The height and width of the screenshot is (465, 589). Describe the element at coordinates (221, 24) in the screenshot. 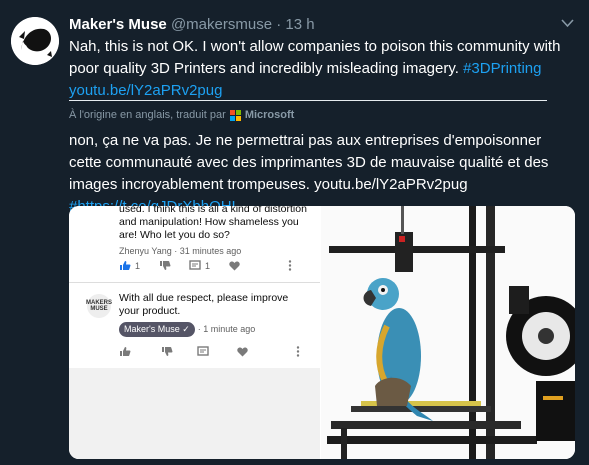

I see `user-handle: @makersmuse` at that location.